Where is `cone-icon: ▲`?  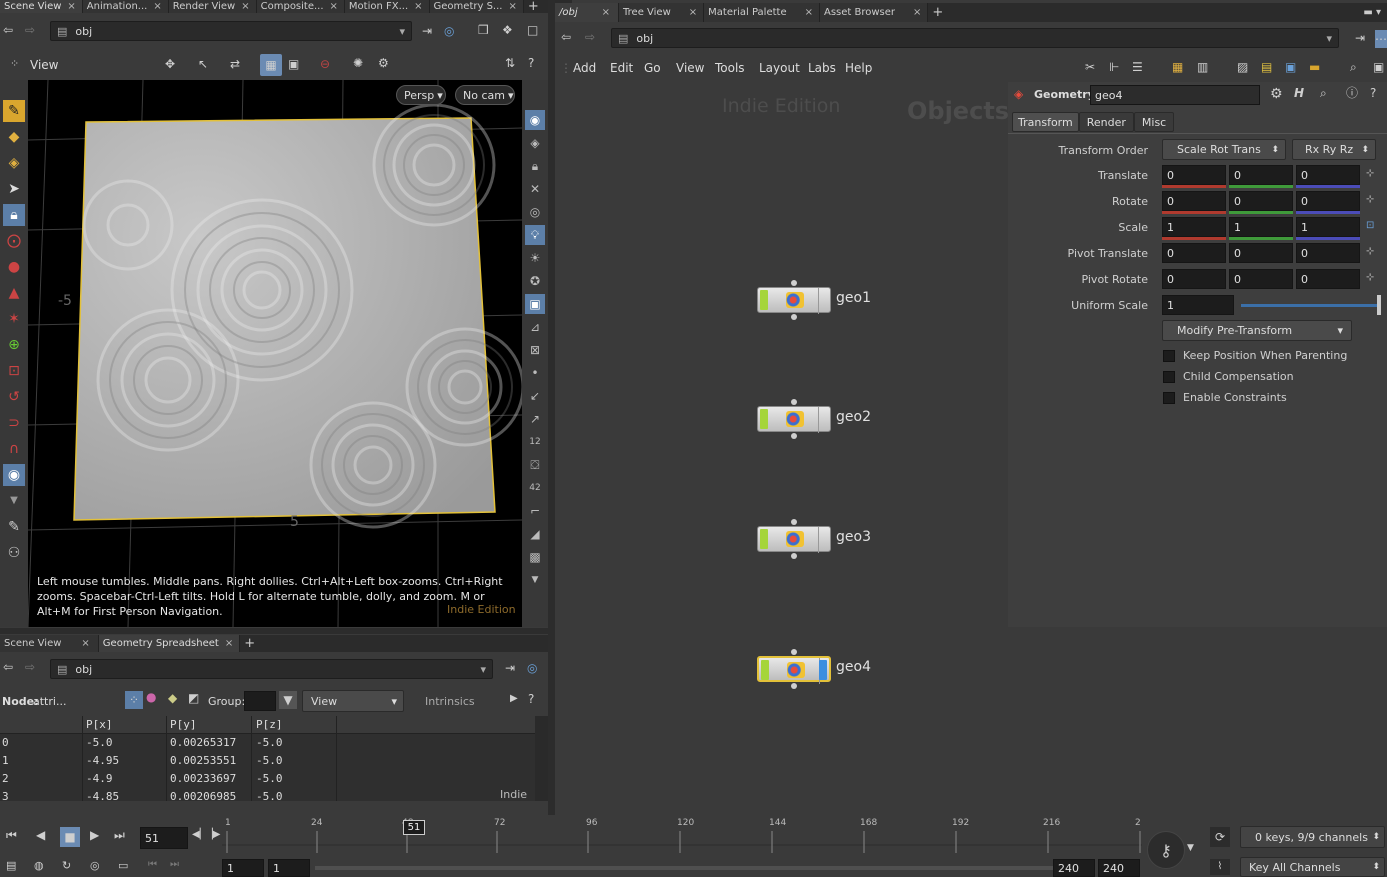
cone-icon: ▲ is located at coordinates (14, 293).